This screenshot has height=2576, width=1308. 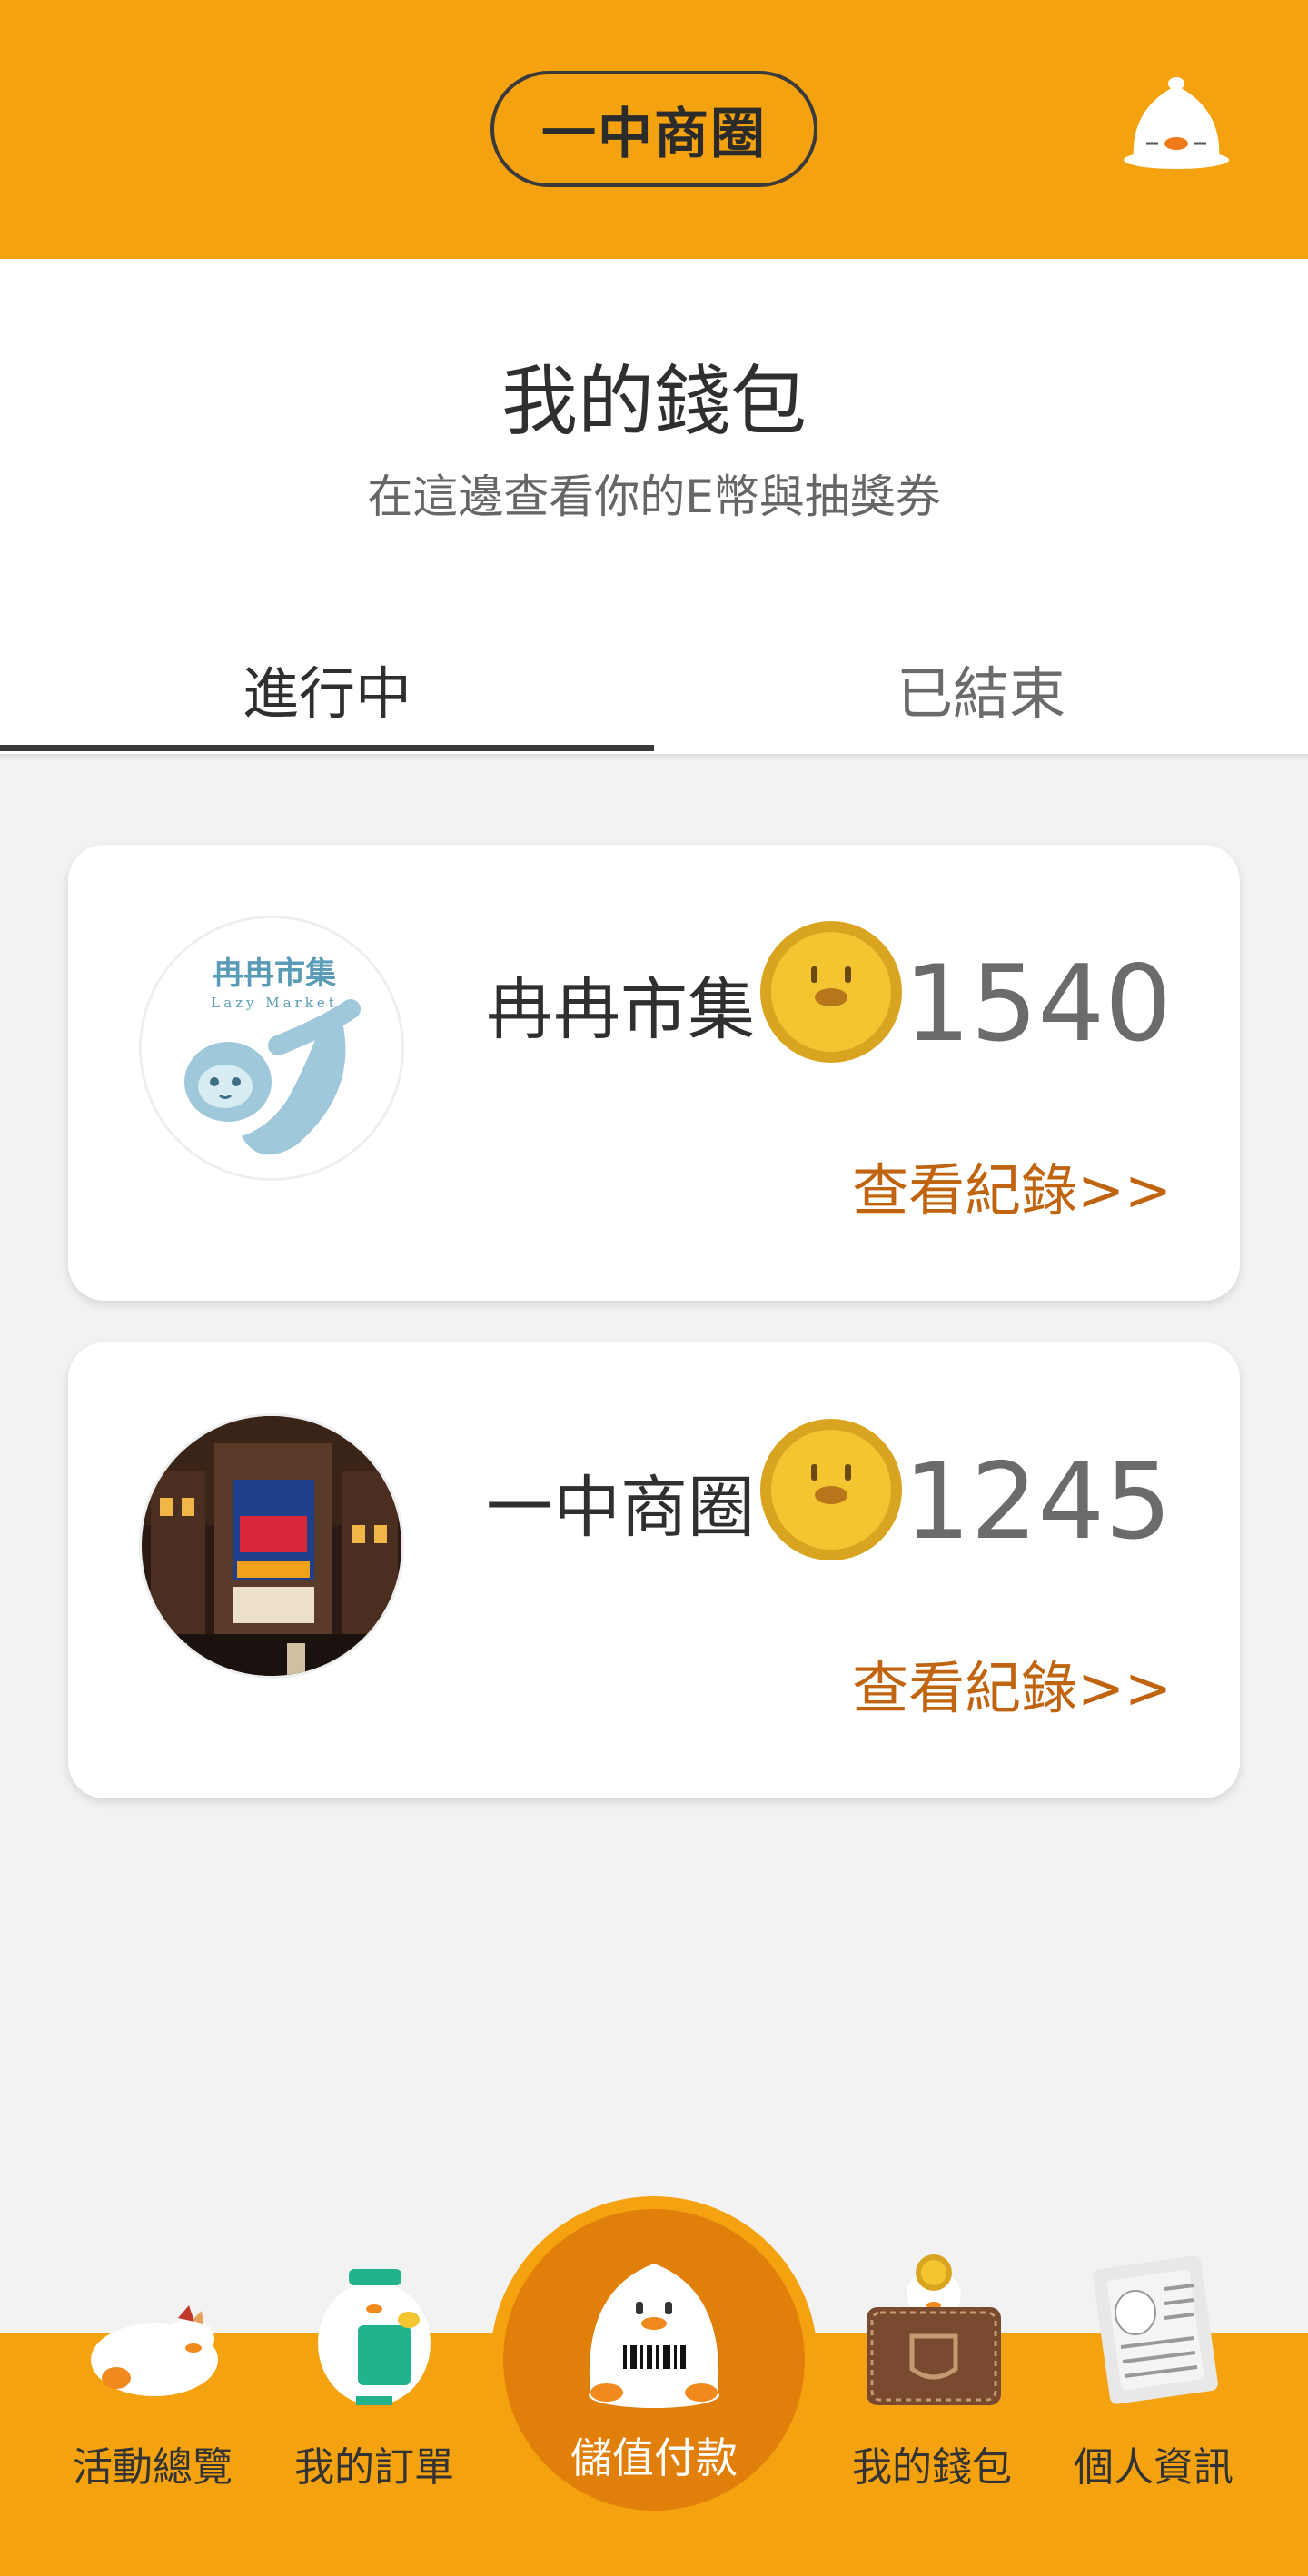 What do you see at coordinates (1155, 2329) in the screenshot?
I see `newspaper-icon` at bounding box center [1155, 2329].